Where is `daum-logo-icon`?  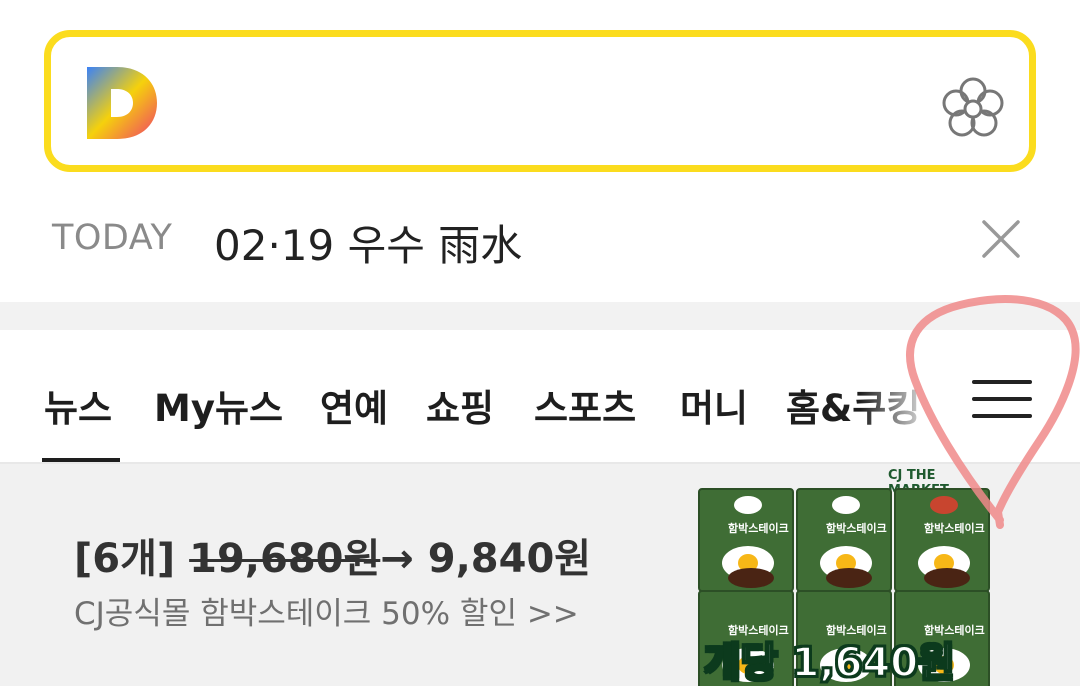 daum-logo-icon is located at coordinates (121, 103).